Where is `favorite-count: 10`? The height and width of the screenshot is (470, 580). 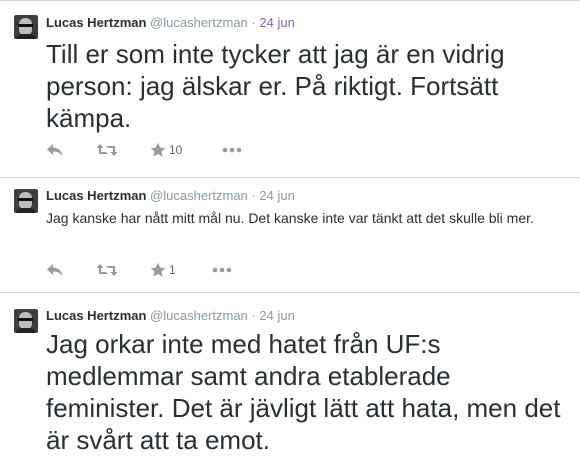 favorite-count: 10 is located at coordinates (176, 150).